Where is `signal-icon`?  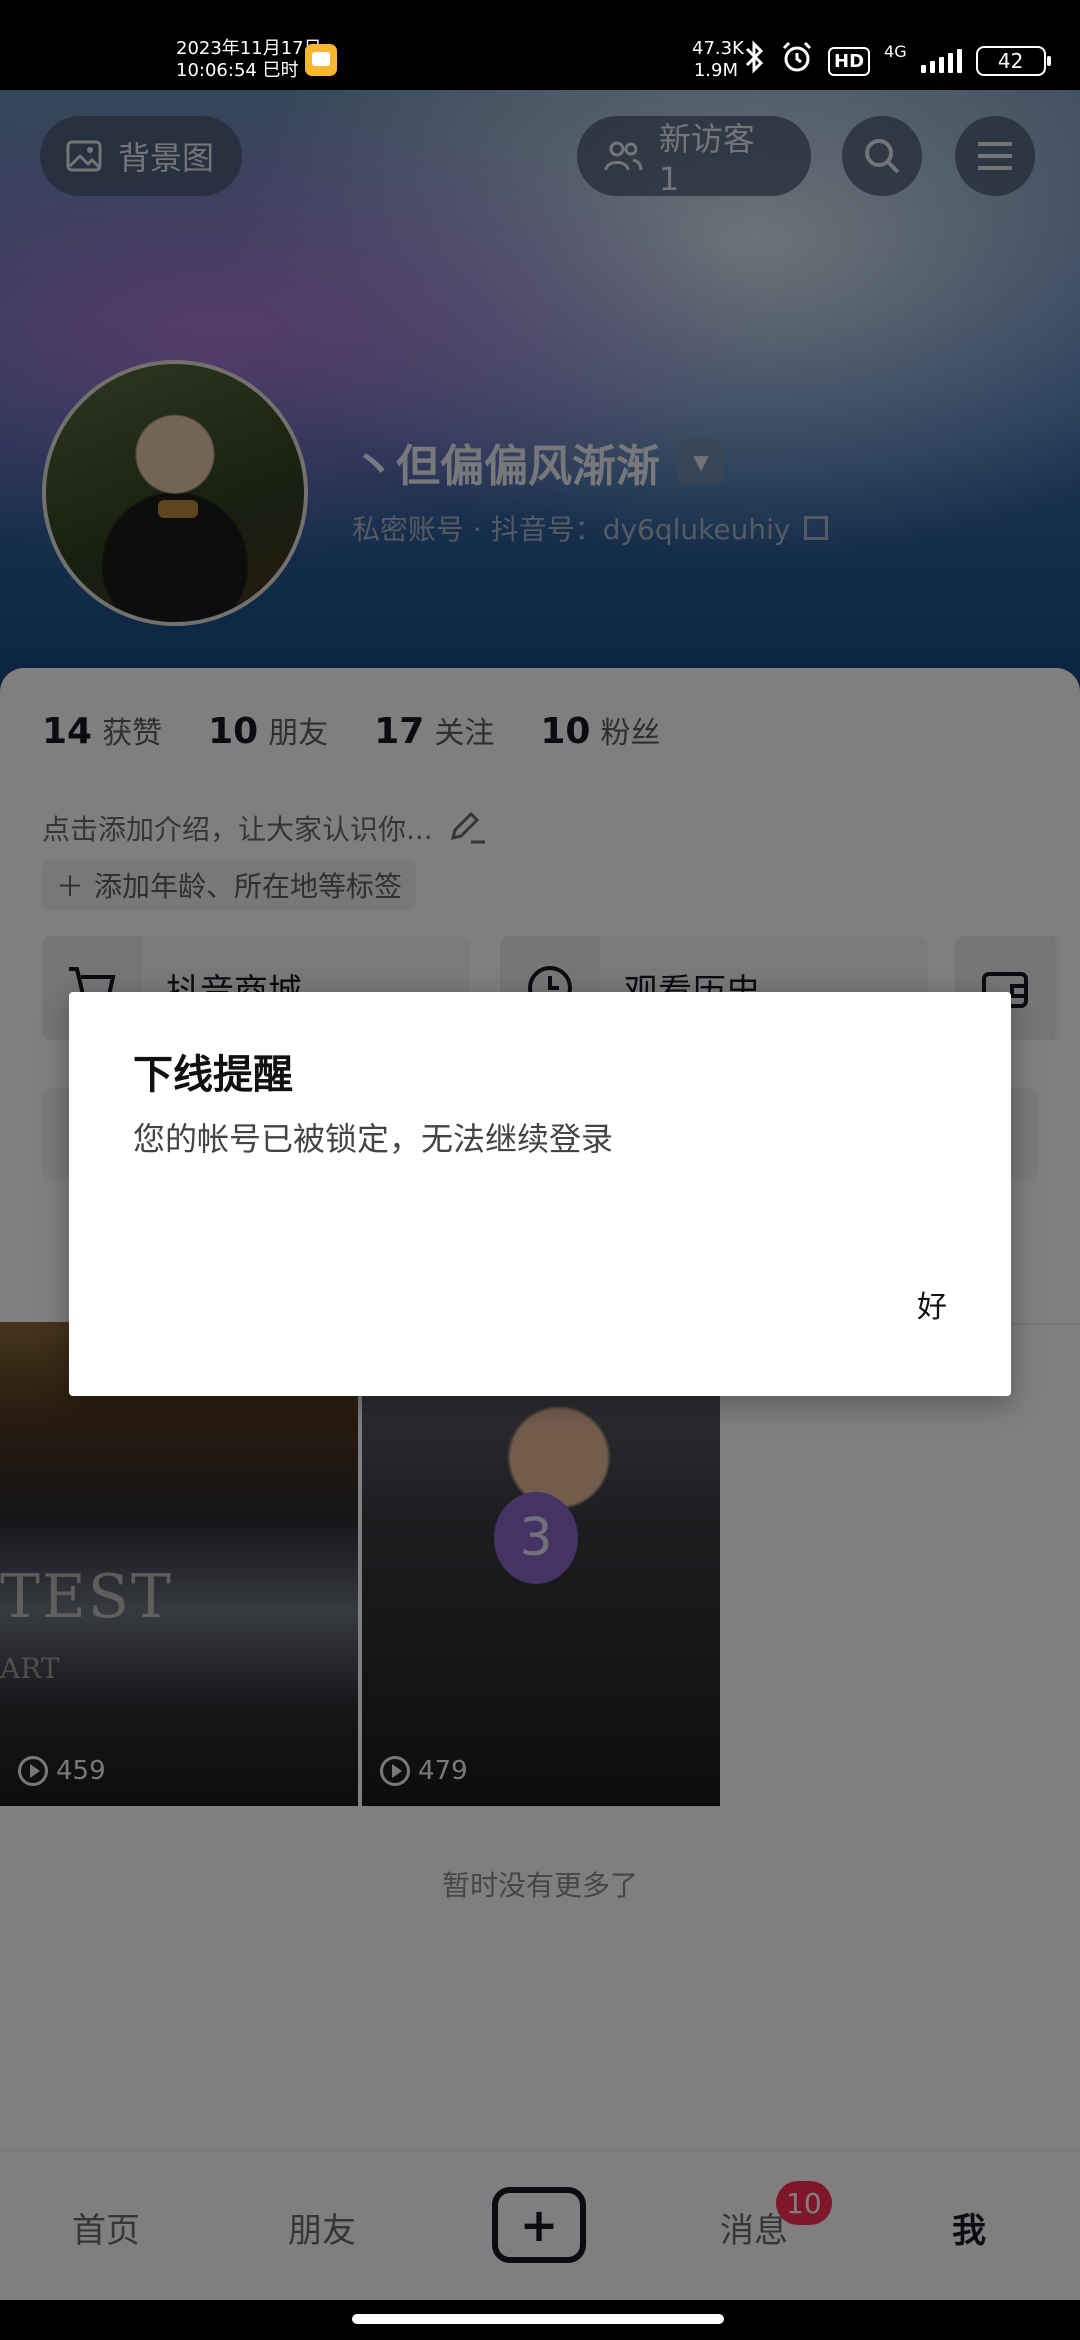 signal-icon is located at coordinates (941, 61).